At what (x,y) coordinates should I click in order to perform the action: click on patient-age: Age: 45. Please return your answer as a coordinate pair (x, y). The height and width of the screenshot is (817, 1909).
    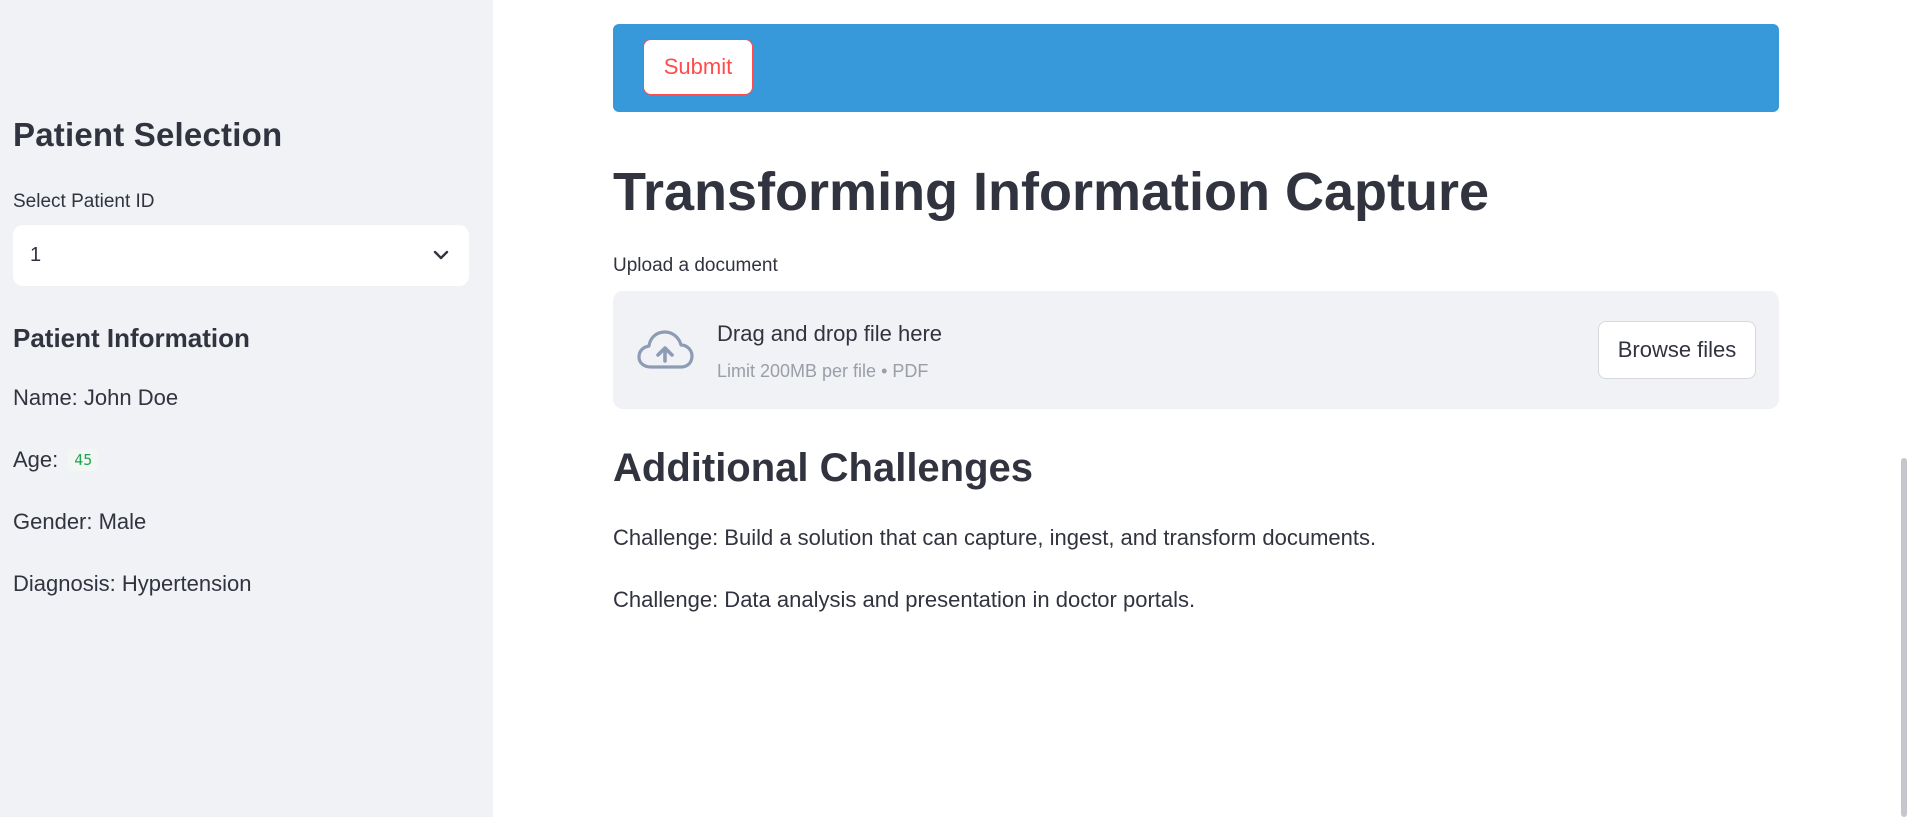
    Looking at the image, I should click on (56, 460).